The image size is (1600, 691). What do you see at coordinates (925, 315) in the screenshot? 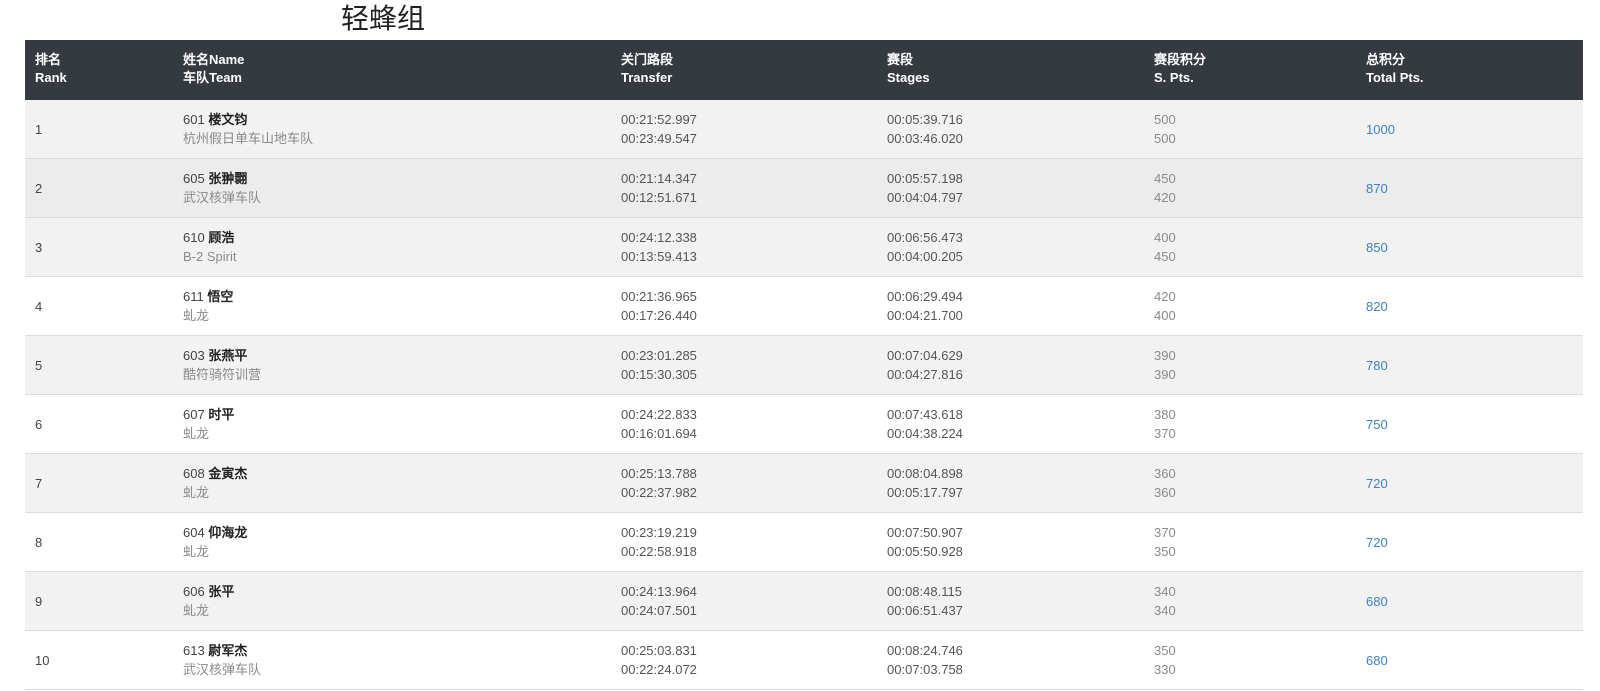
I see `stage-time-2: 00:04:21.700` at bounding box center [925, 315].